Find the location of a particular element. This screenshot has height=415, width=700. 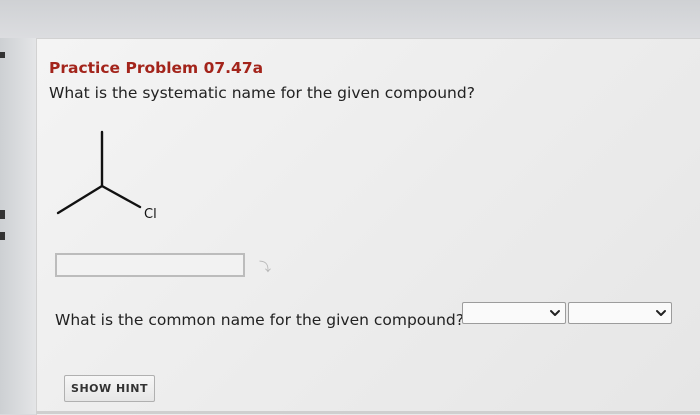

chlorine-label: Cl is located at coordinates (150, 214).